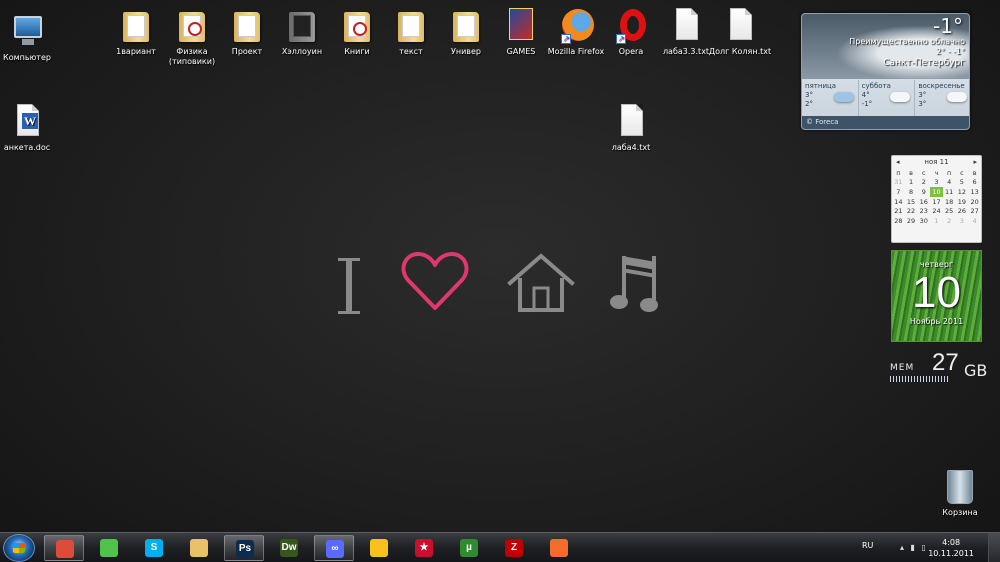 The image size is (1000, 562). What do you see at coordinates (634, 284) in the screenshot?
I see `music-note-icon` at bounding box center [634, 284].